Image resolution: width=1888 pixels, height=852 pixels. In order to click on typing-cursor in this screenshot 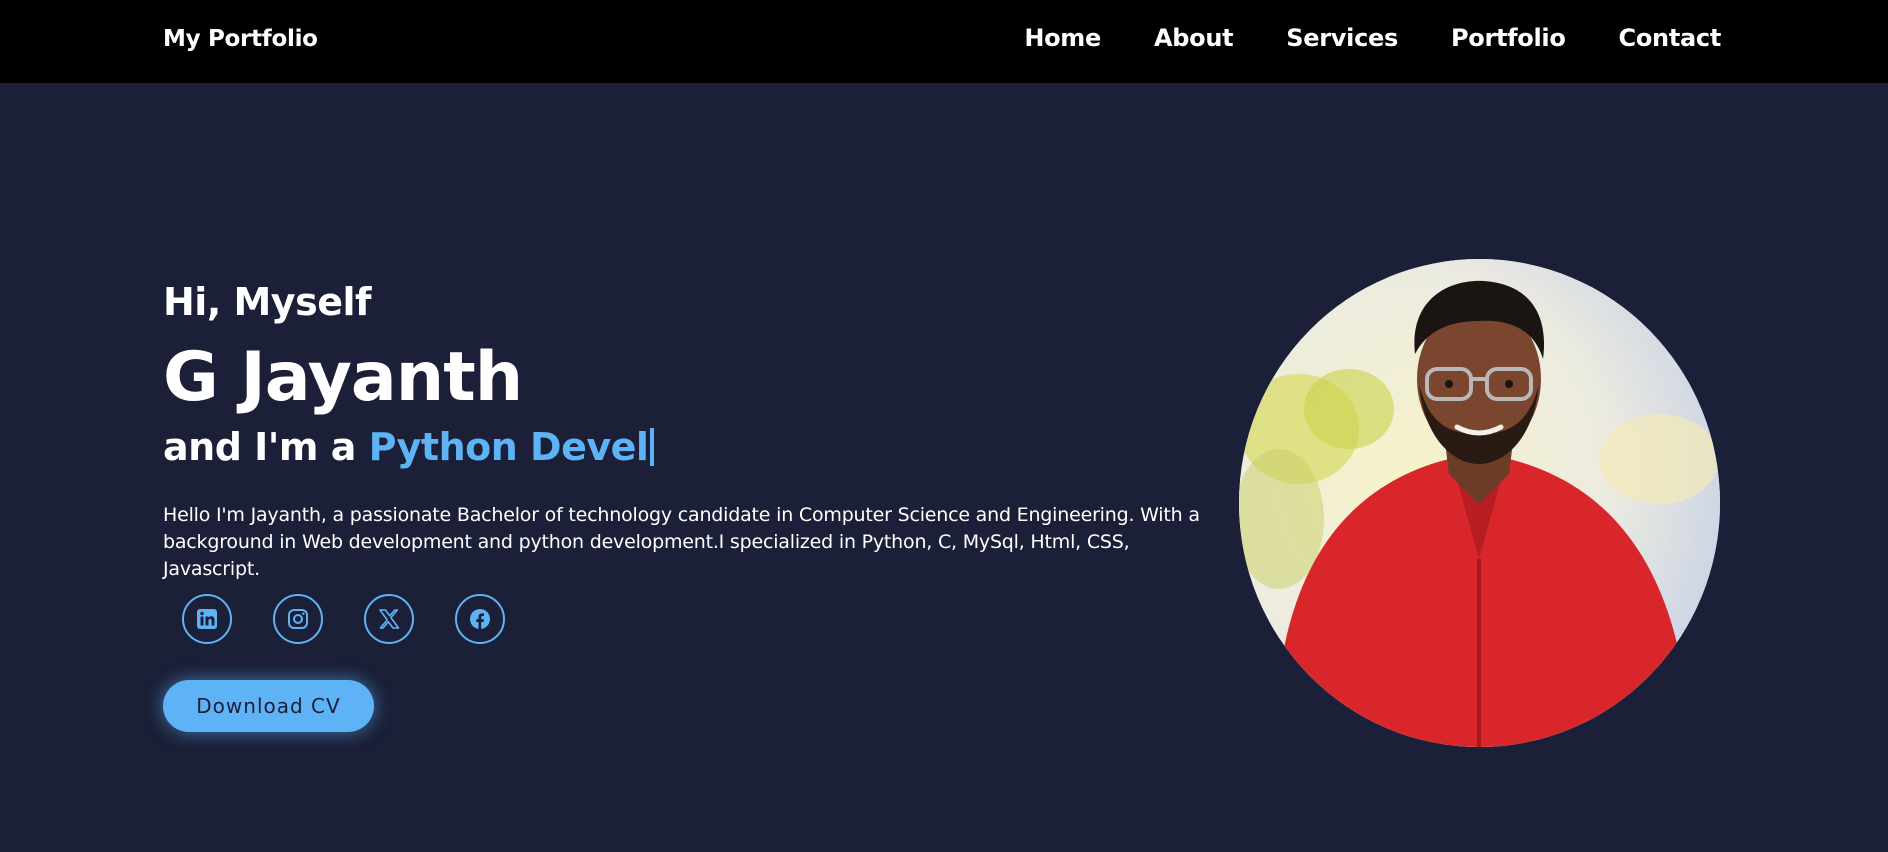, I will do `click(652, 447)`.